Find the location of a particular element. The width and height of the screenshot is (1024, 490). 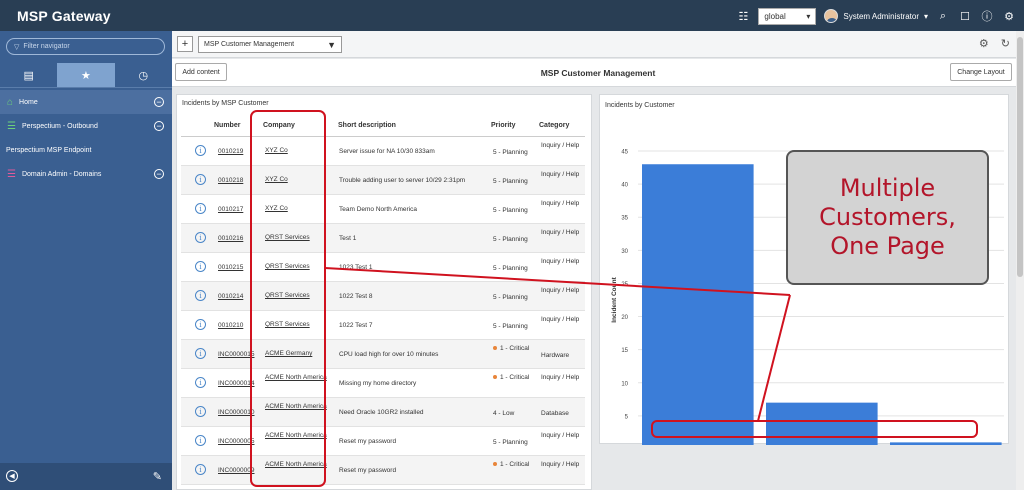

sidebar-item-label: Perspectium MSP Endpoint is located at coordinates (49, 150).